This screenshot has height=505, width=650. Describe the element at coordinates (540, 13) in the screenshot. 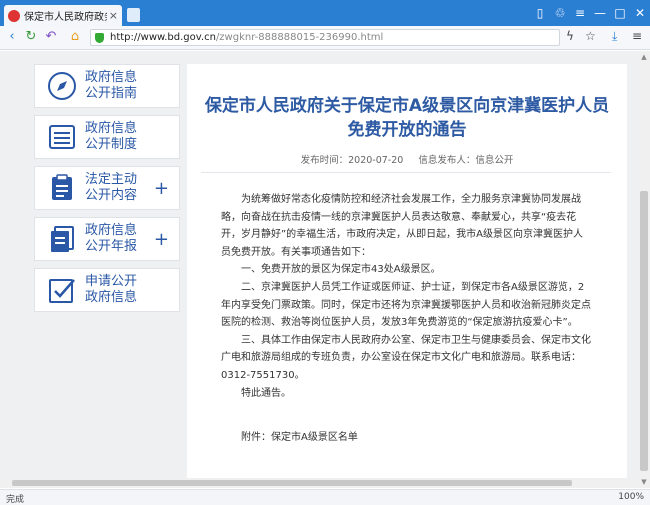

I see `sidebar-toggle-icon: ▯` at that location.